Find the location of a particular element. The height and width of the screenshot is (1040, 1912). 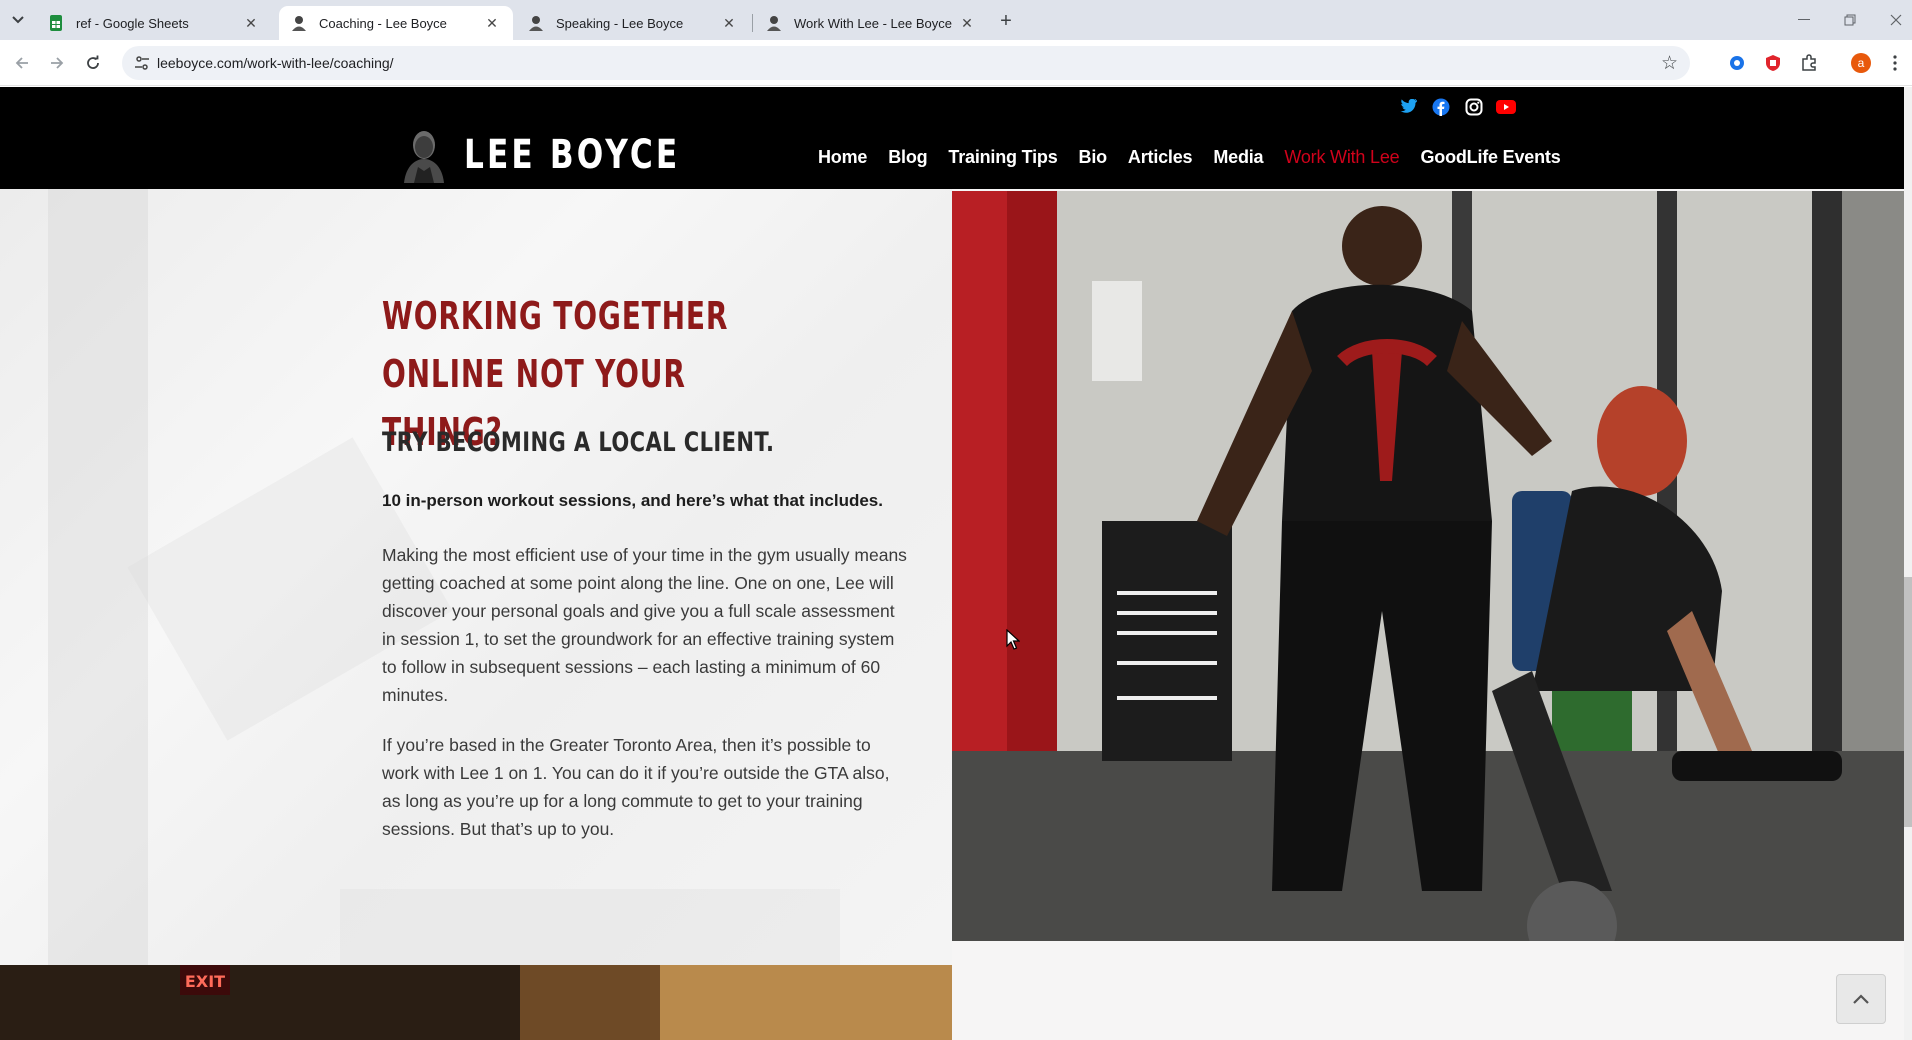

facebook-link is located at coordinates (1441, 107).